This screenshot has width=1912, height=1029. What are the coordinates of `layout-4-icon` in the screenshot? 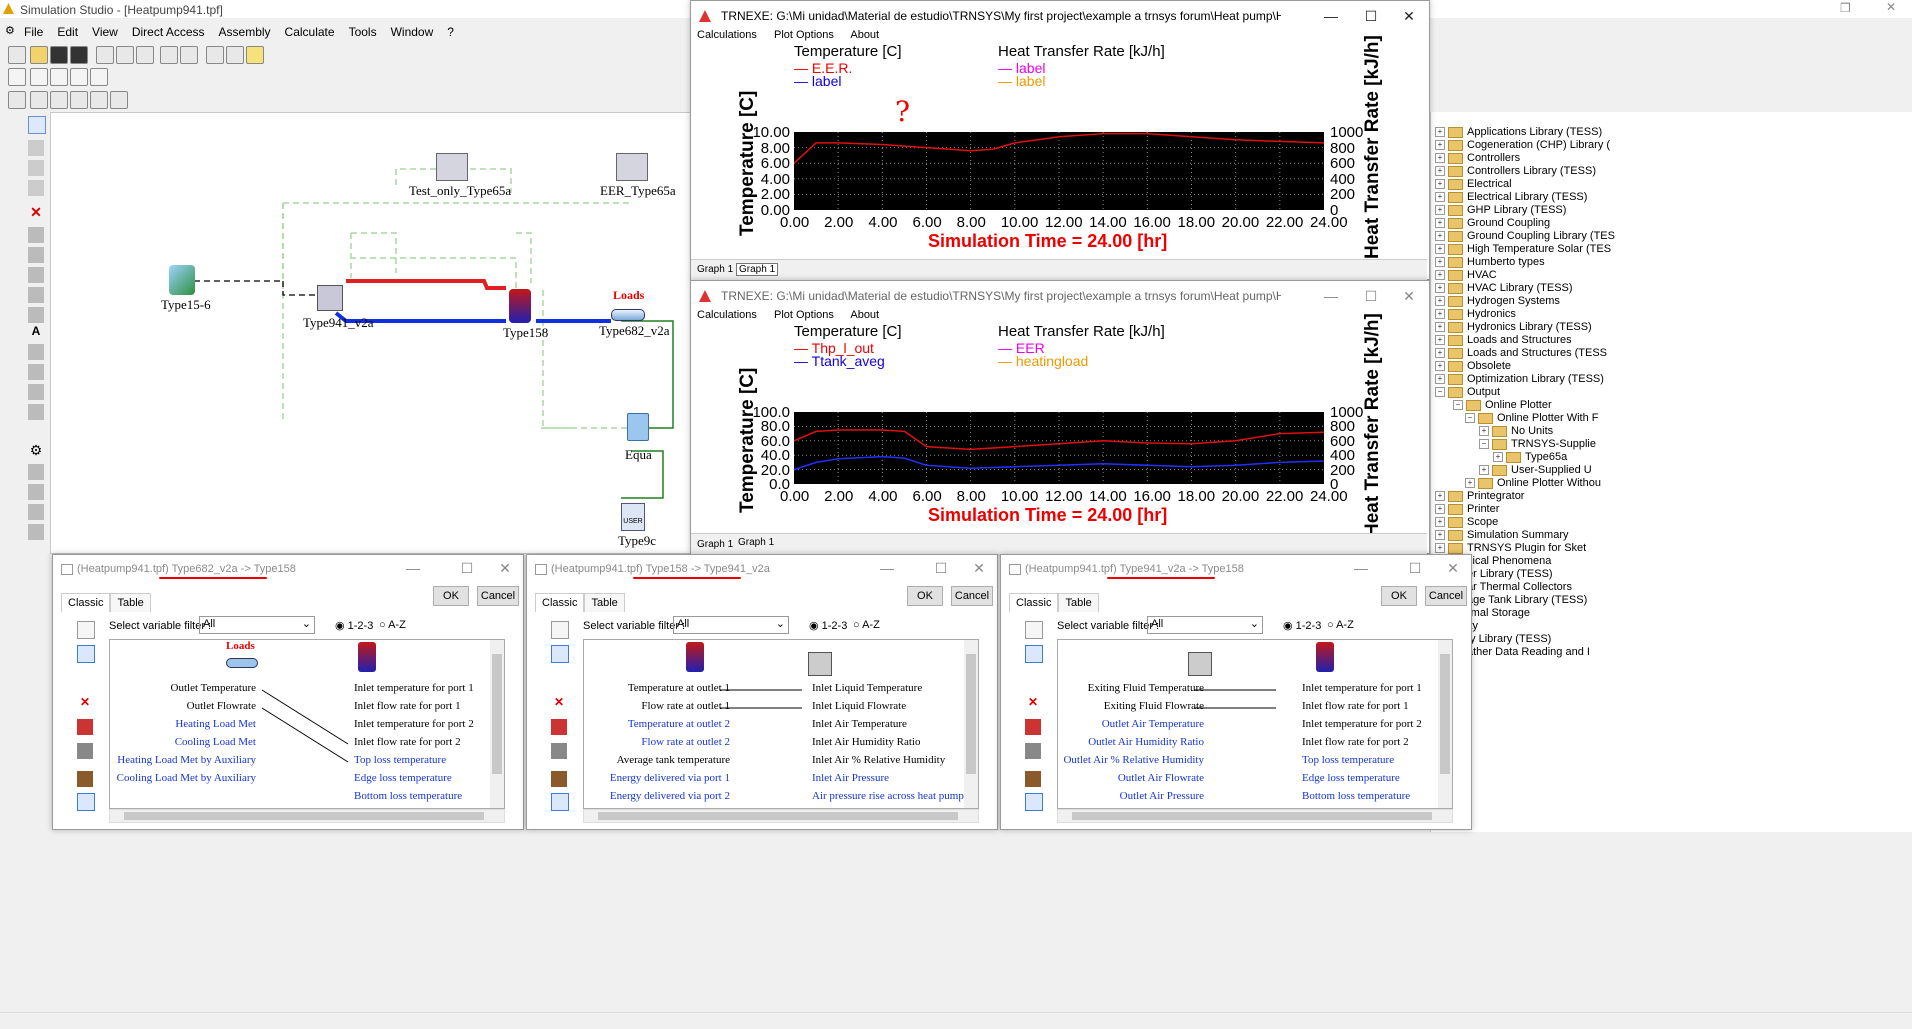 It's located at (79, 100).